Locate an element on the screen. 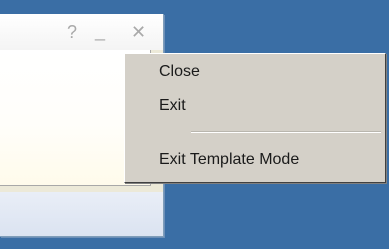 The width and height of the screenshot is (389, 249). close-button: ✕ is located at coordinates (138, 32).